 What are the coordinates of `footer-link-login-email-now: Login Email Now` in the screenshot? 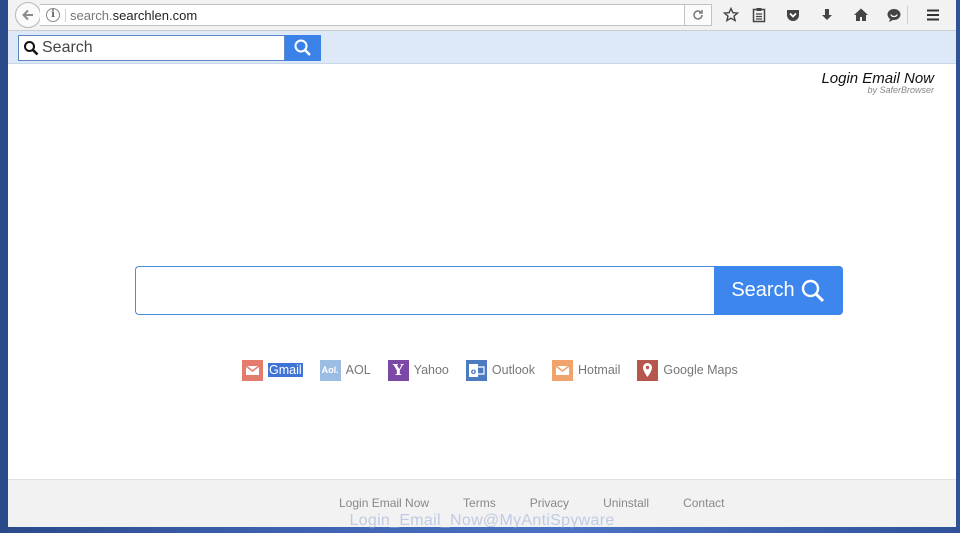 It's located at (384, 503).